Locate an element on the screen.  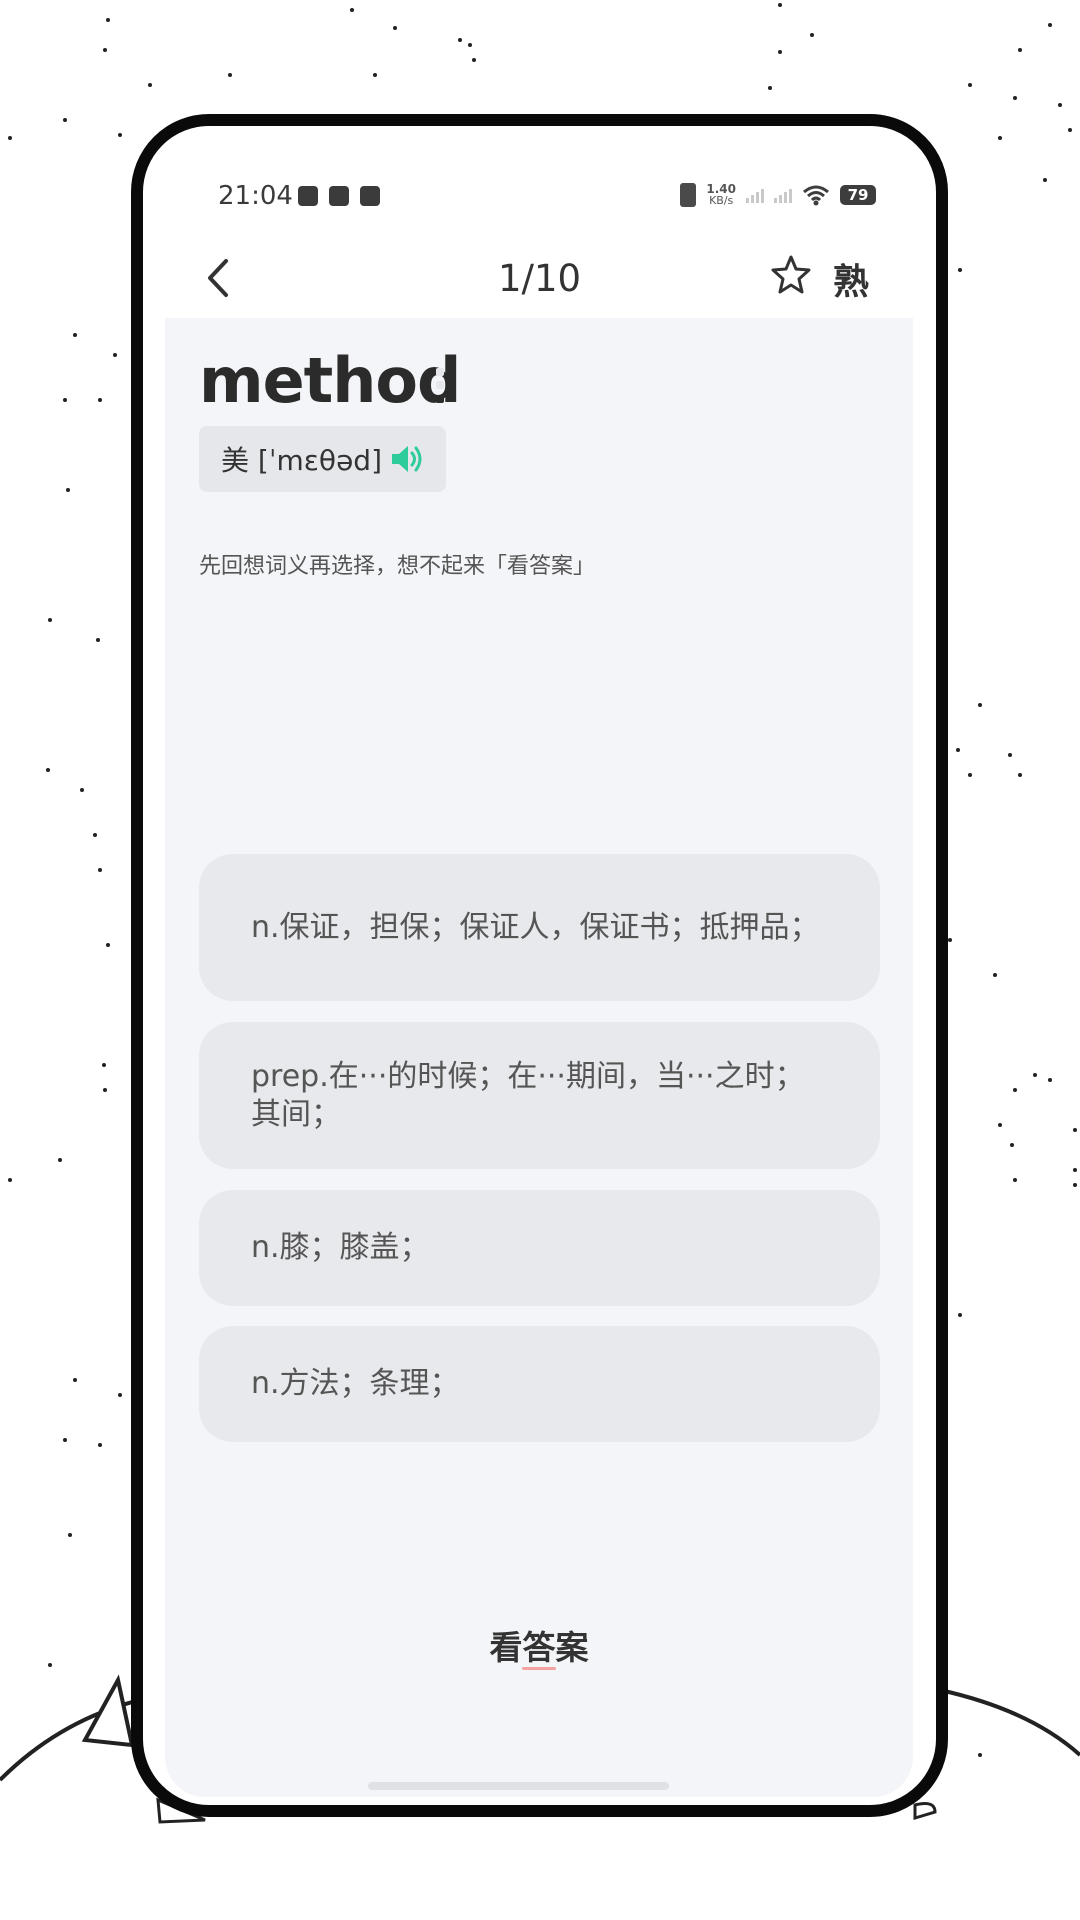
show-answer-label: 看答案 is located at coordinates (539, 1647).